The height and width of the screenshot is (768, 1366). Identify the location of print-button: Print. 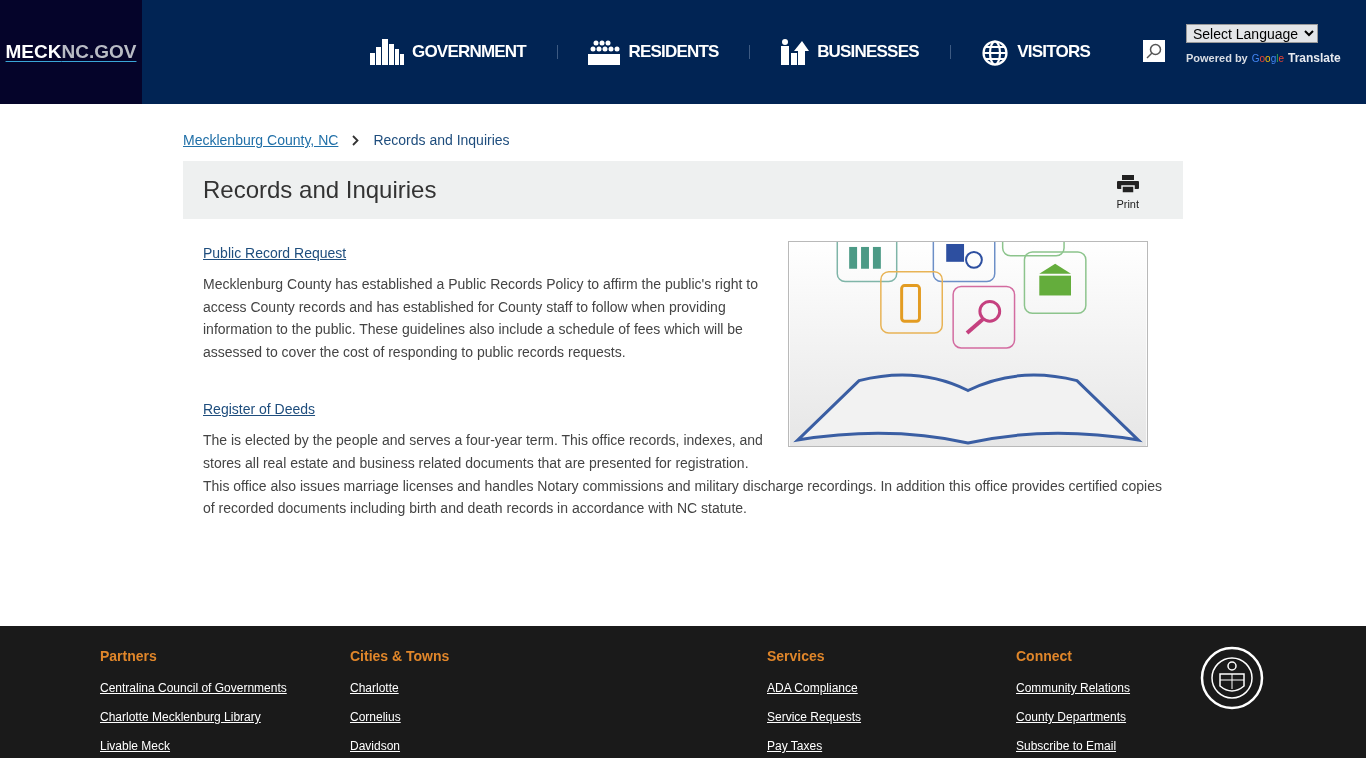
(1127, 194).